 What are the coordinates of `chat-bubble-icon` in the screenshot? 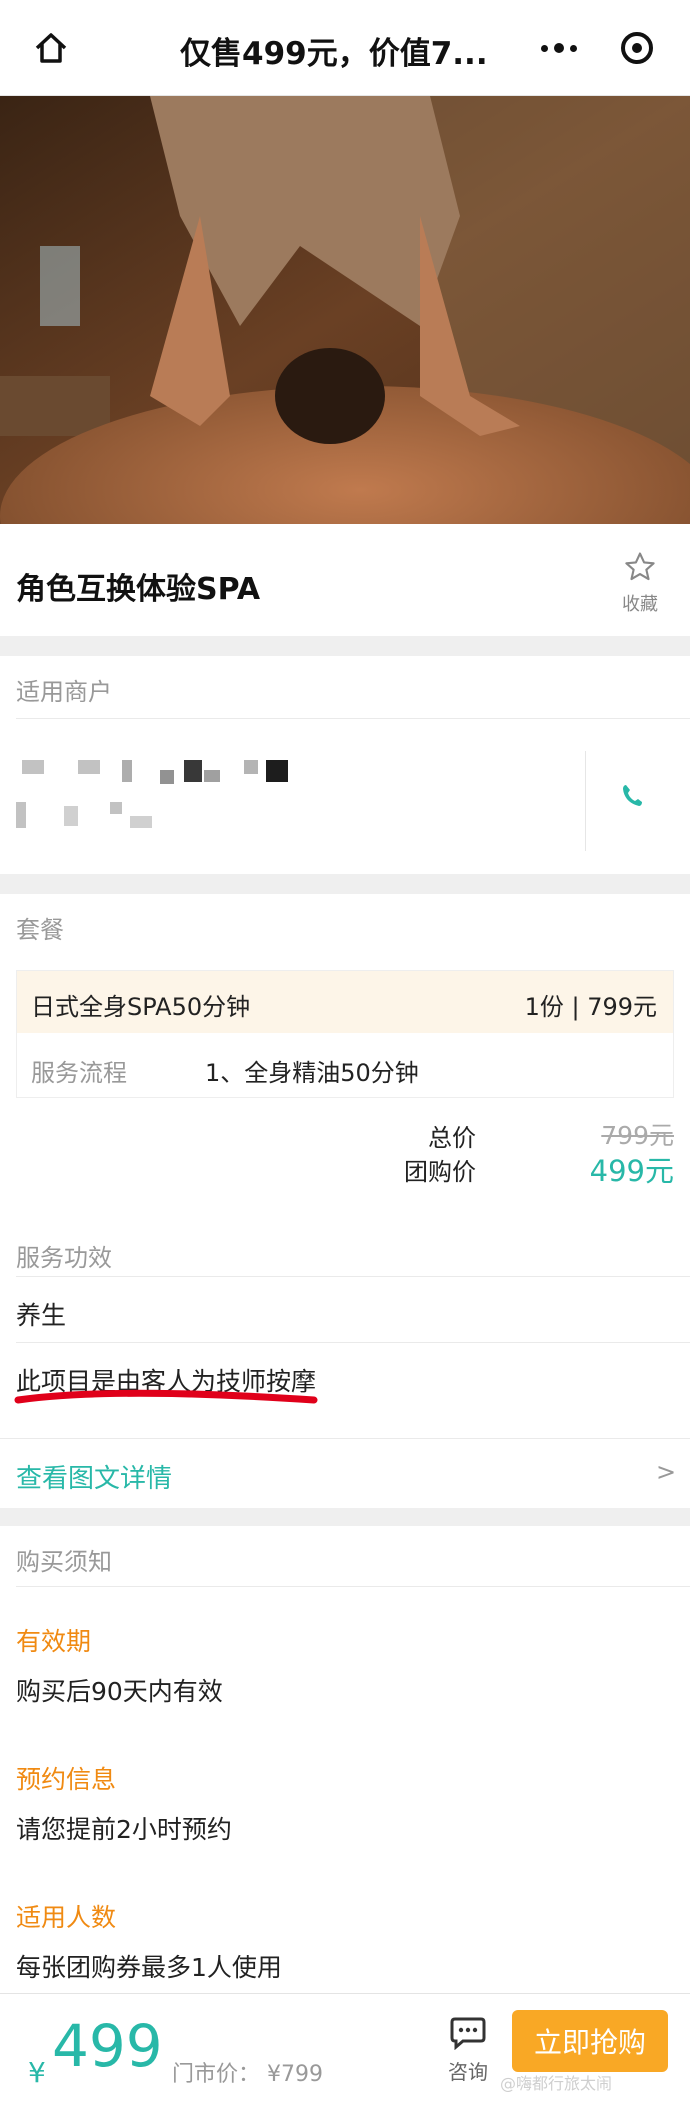 It's located at (468, 2034).